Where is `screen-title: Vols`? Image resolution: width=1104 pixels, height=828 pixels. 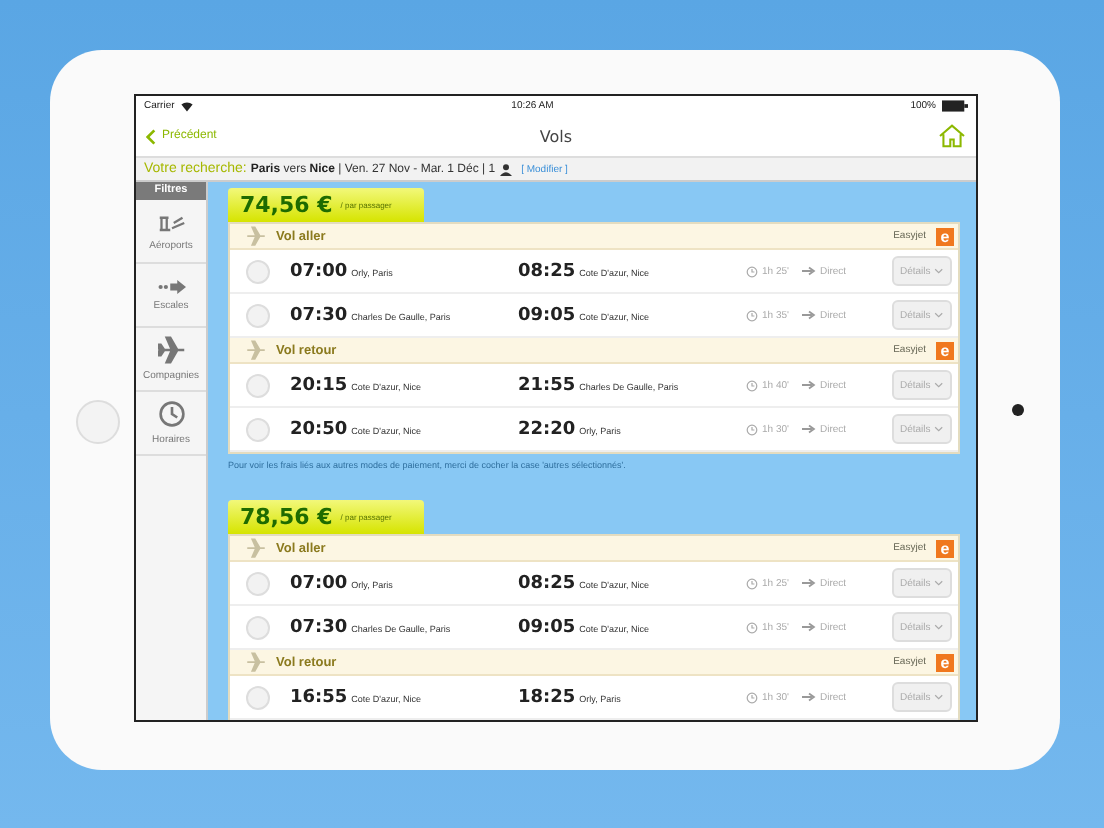
screen-title: Vols is located at coordinates (556, 136).